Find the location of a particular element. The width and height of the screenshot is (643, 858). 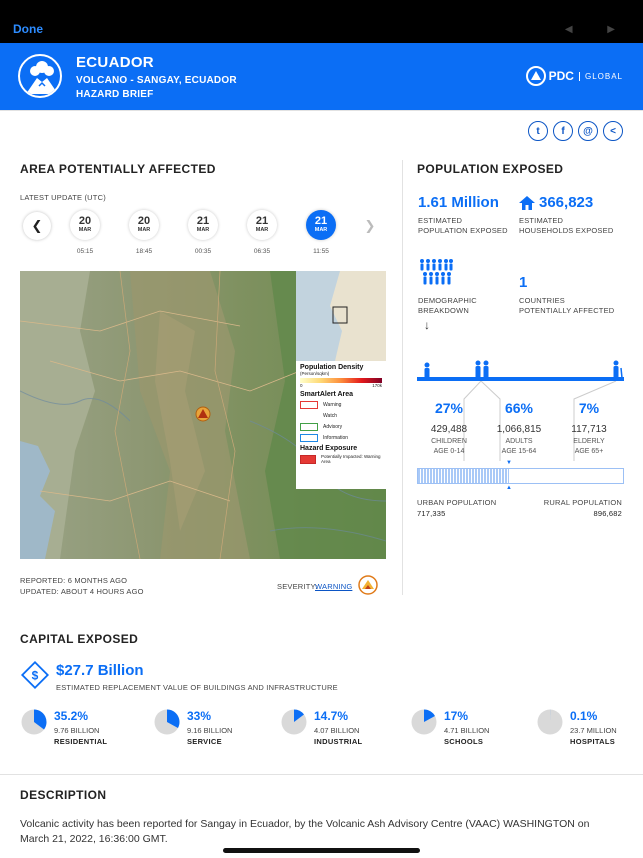

capital-pct: 0.1% is located at coordinates (584, 716).